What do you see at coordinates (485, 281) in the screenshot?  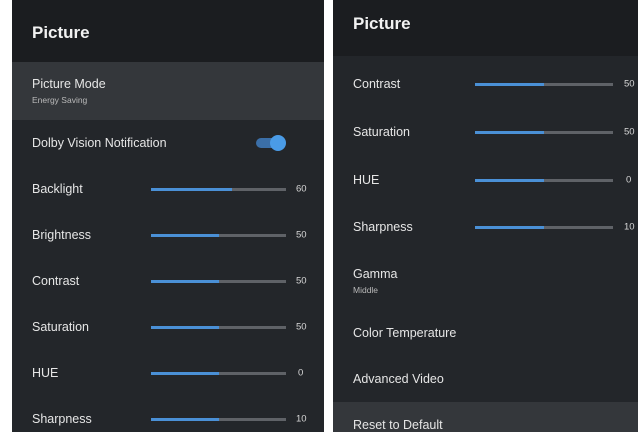 I see `menu-item-gamma: Gamma Middle` at bounding box center [485, 281].